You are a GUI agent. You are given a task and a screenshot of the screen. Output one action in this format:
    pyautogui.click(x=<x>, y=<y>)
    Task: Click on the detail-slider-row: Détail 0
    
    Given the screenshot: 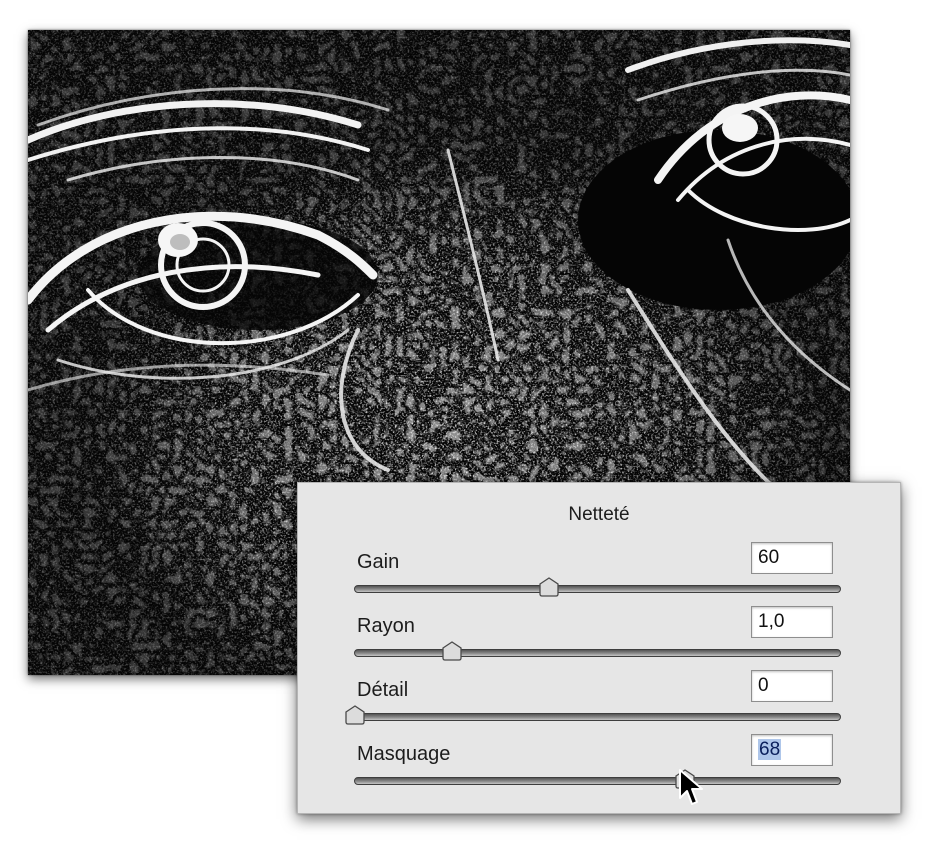 What is the action you would take?
    pyautogui.click(x=599, y=704)
    